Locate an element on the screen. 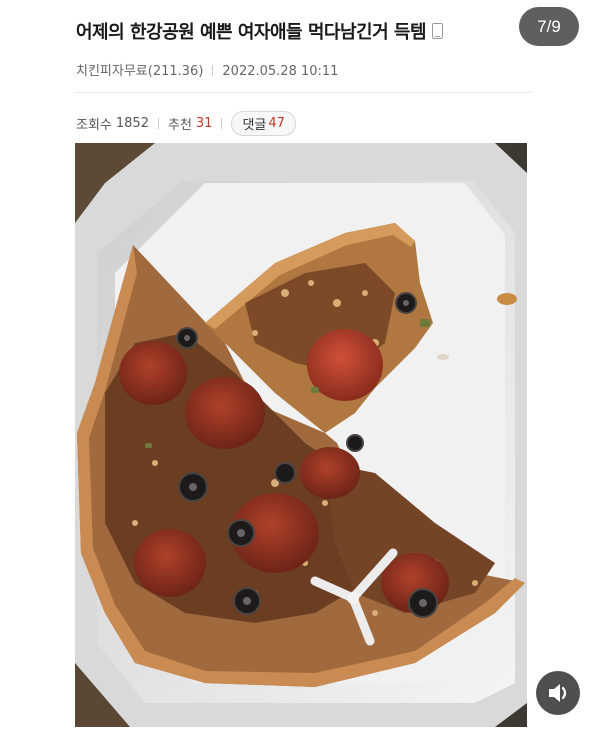  comments-count: 47 is located at coordinates (276, 123).